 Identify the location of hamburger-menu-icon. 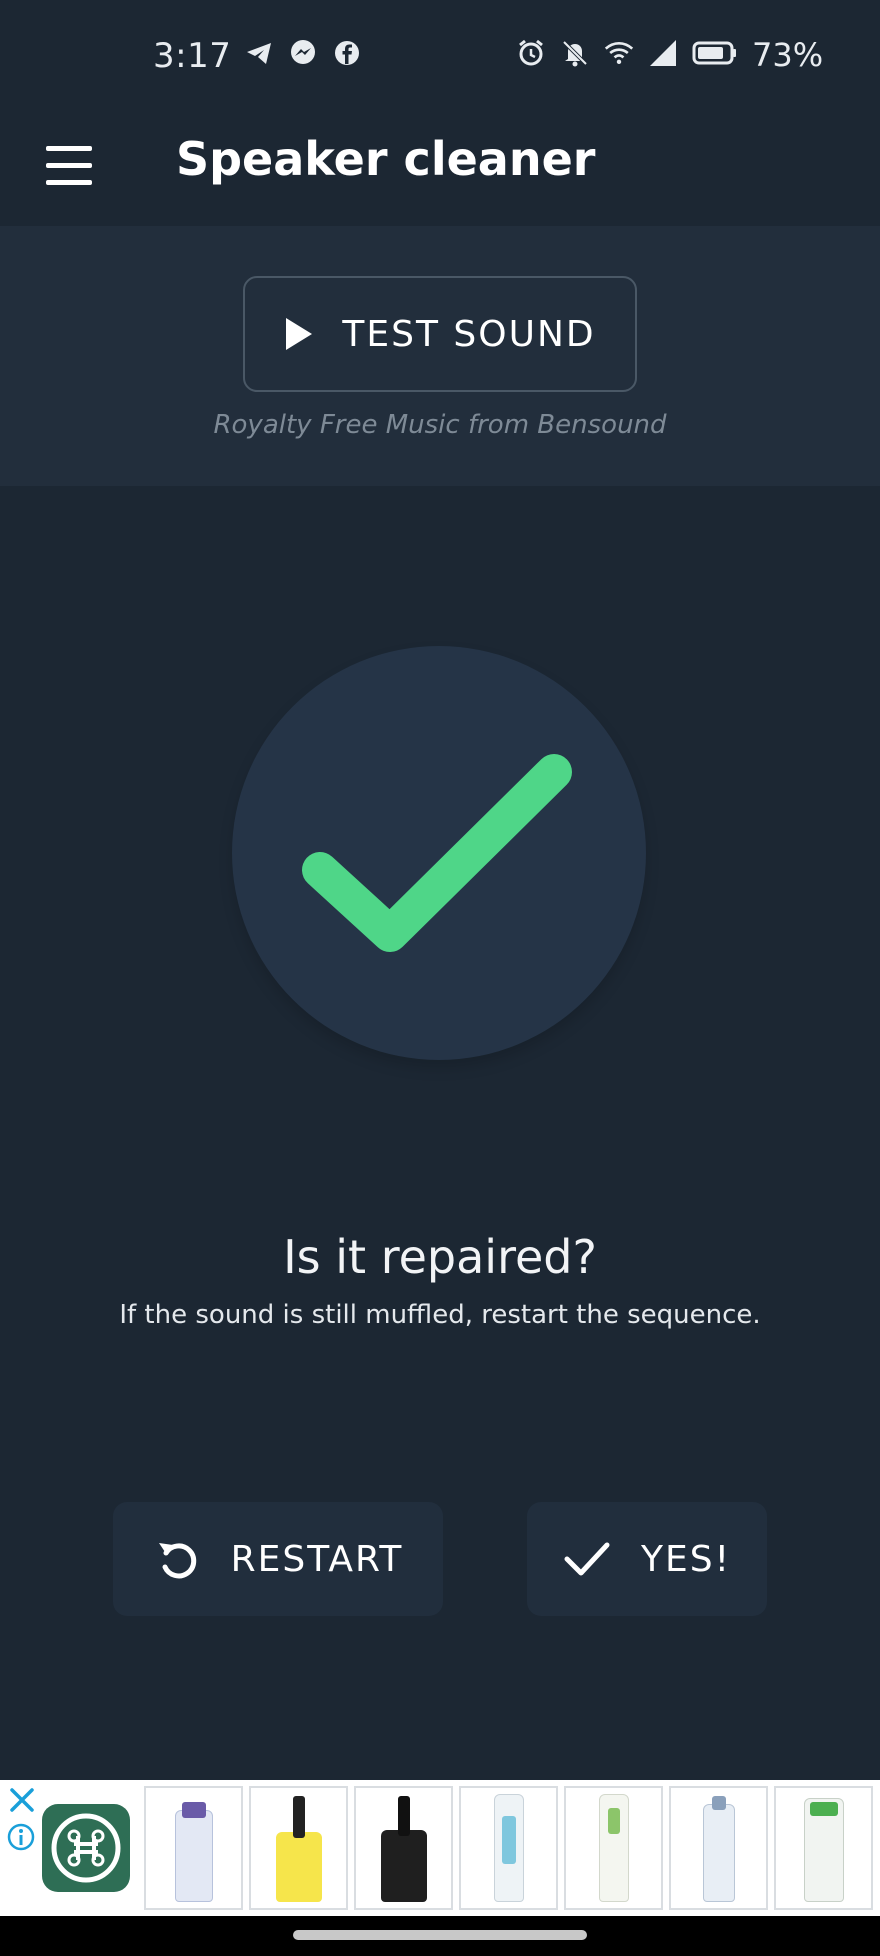
(69, 166).